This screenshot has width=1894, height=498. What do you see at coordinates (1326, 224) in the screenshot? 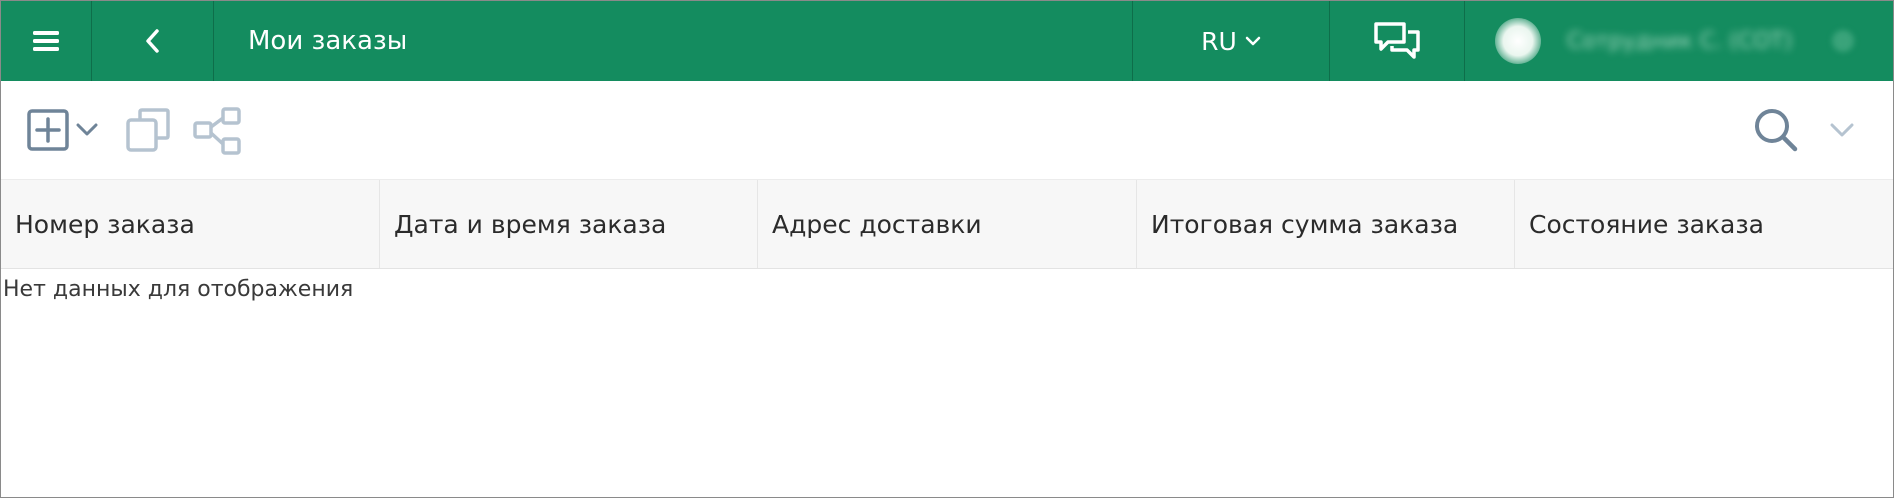
I see `column-header-order-total: Итоговая сумма заказа` at bounding box center [1326, 224].